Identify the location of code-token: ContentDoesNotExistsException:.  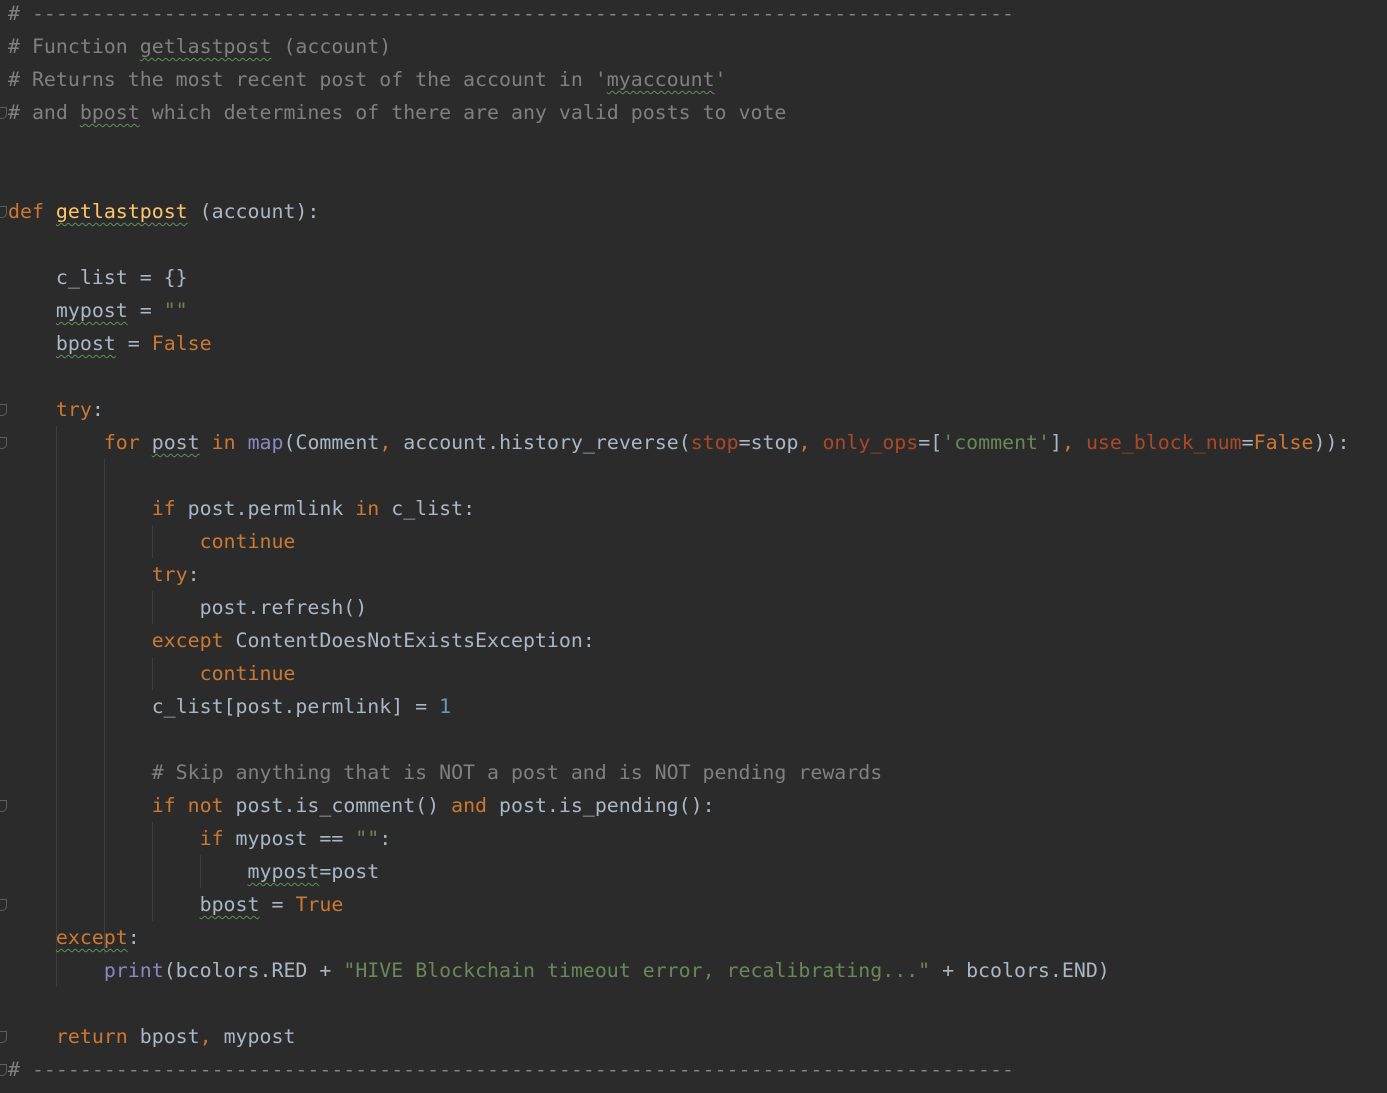
(409, 640).